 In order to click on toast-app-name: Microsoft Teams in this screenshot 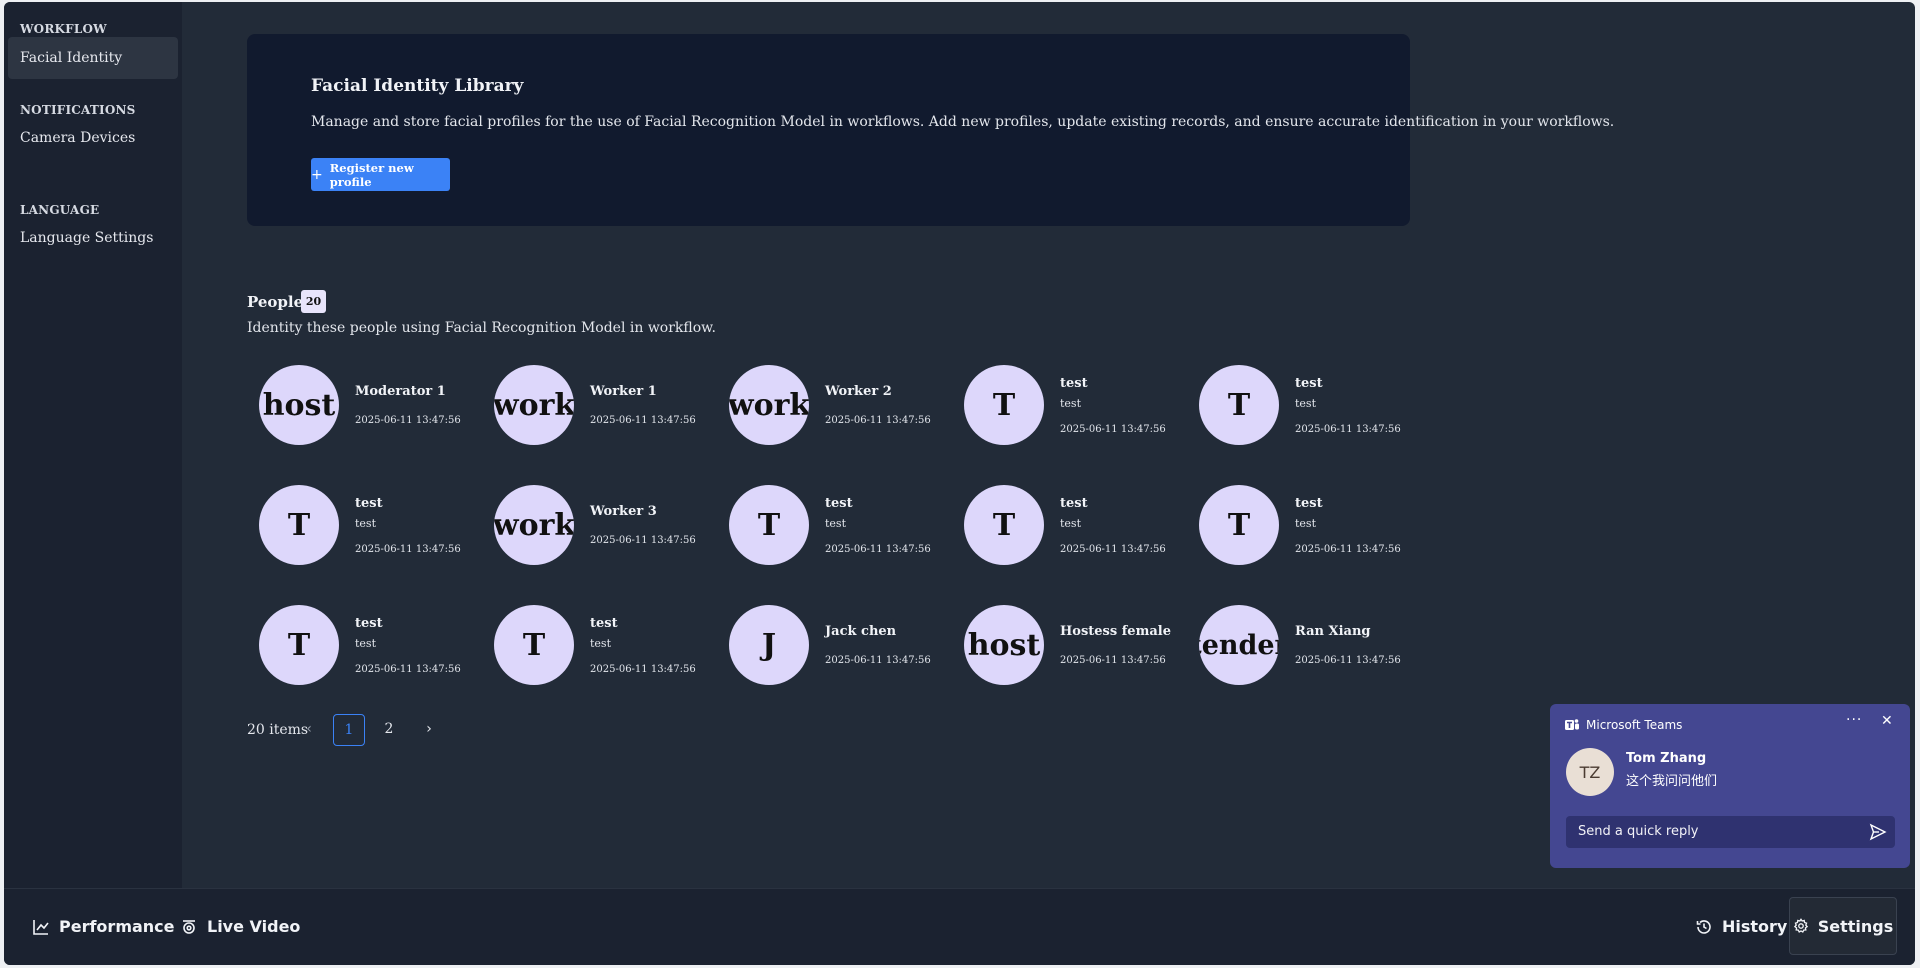, I will do `click(1634, 725)`.